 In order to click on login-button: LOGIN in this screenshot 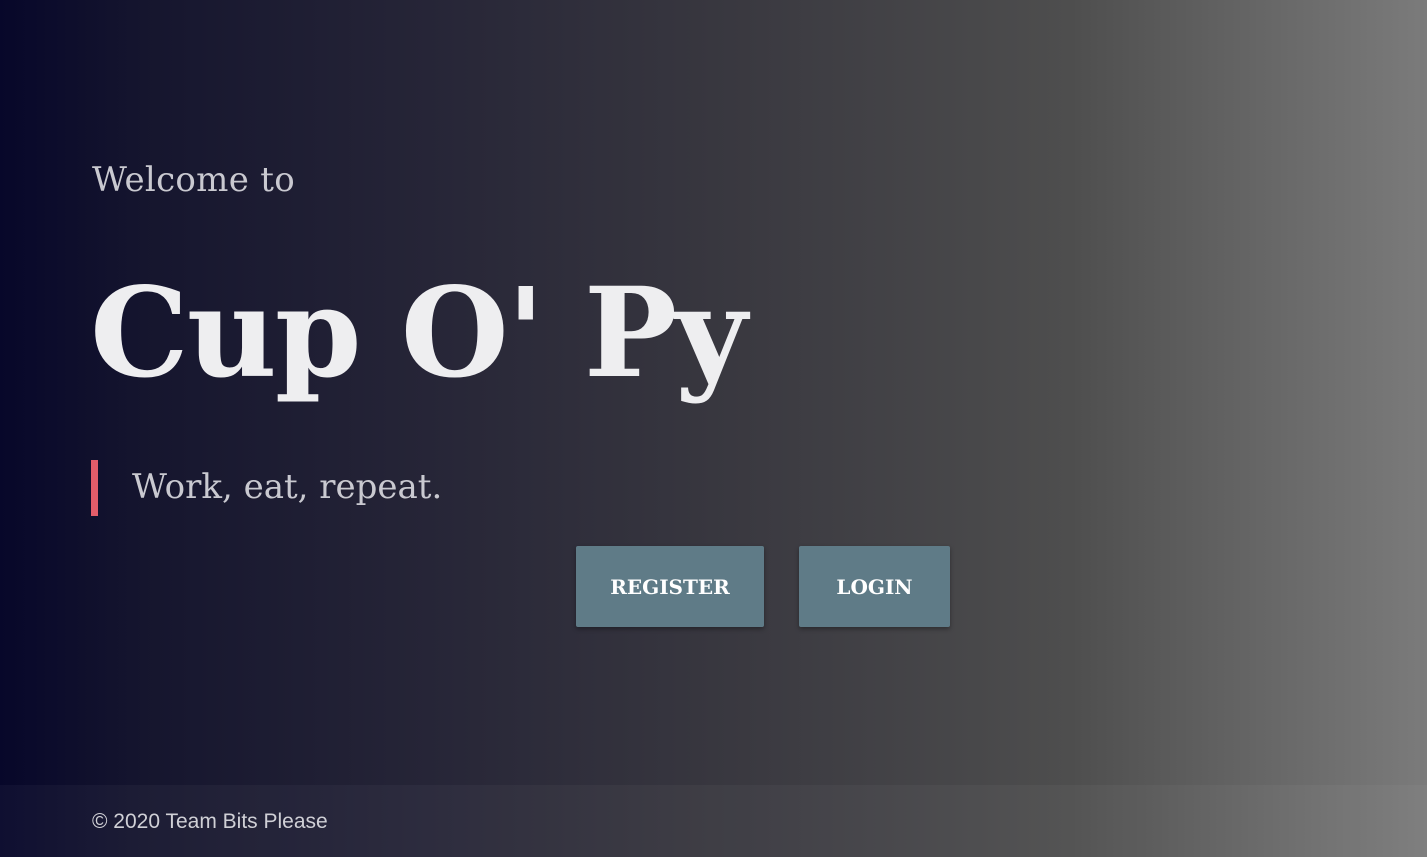, I will do `click(874, 586)`.